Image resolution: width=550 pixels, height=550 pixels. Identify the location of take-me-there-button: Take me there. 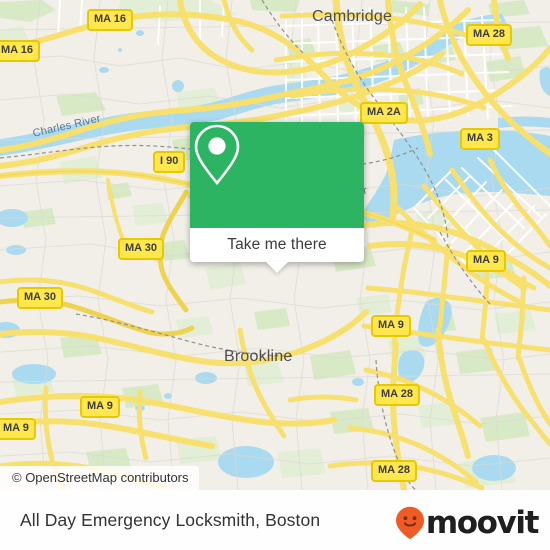
(277, 245).